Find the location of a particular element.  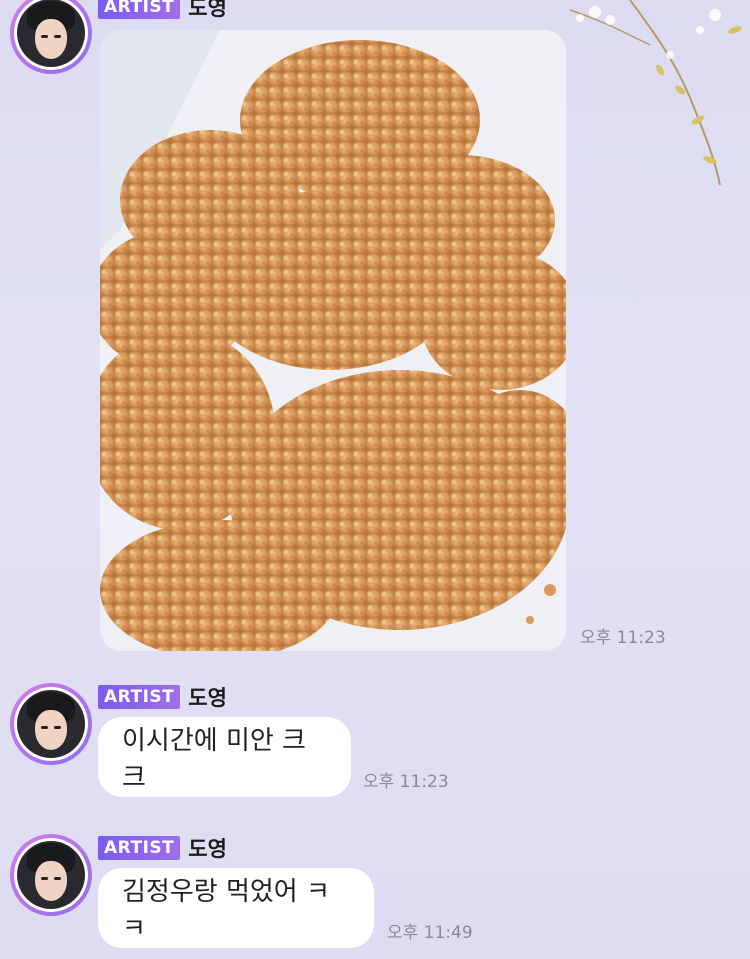

message-time: 오후 11:49 is located at coordinates (430, 933).